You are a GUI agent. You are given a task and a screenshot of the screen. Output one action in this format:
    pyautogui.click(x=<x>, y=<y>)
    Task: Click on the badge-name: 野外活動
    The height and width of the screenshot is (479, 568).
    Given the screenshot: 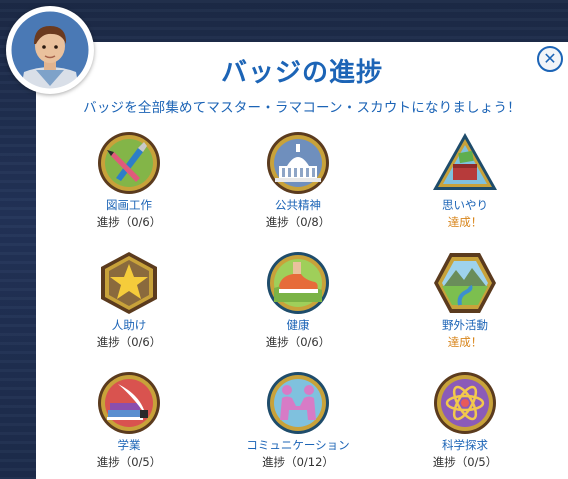 What is the action you would take?
    pyautogui.click(x=465, y=325)
    